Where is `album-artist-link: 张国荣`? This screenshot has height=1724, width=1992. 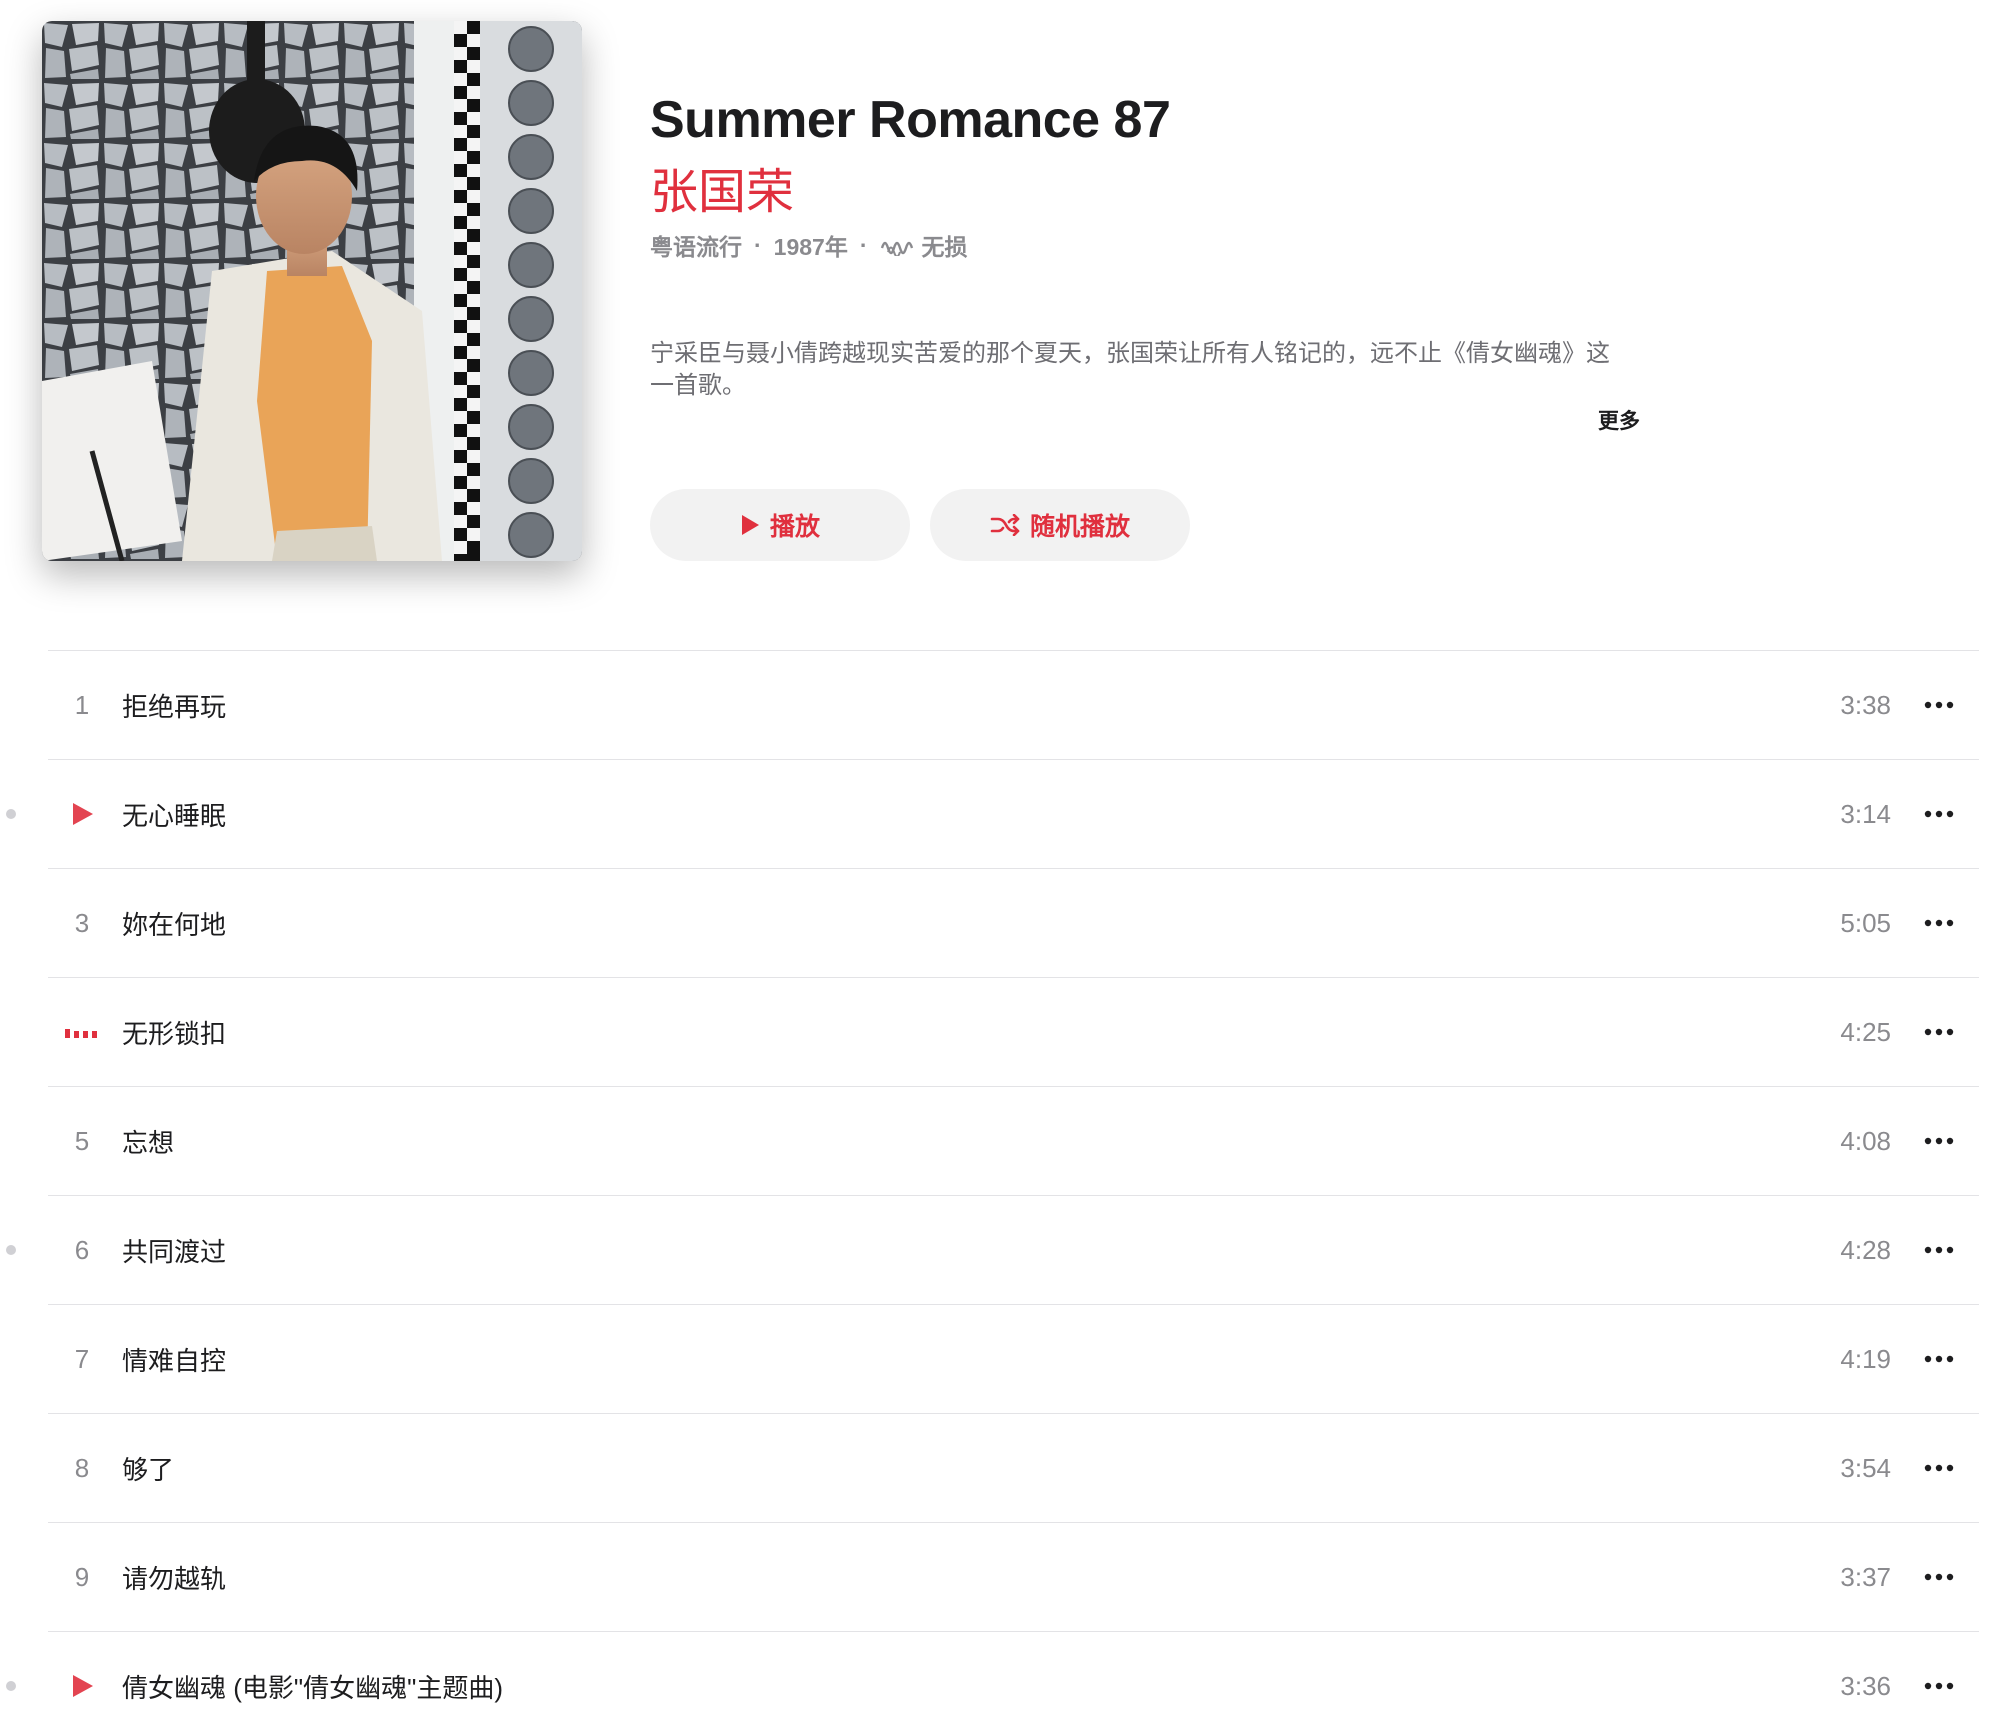 album-artist-link: 张国荣 is located at coordinates (722, 187).